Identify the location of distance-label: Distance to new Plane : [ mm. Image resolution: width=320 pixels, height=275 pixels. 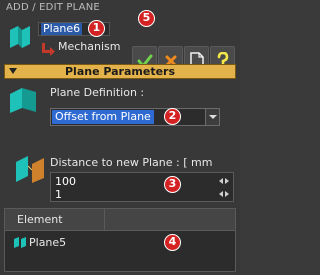
(131, 162).